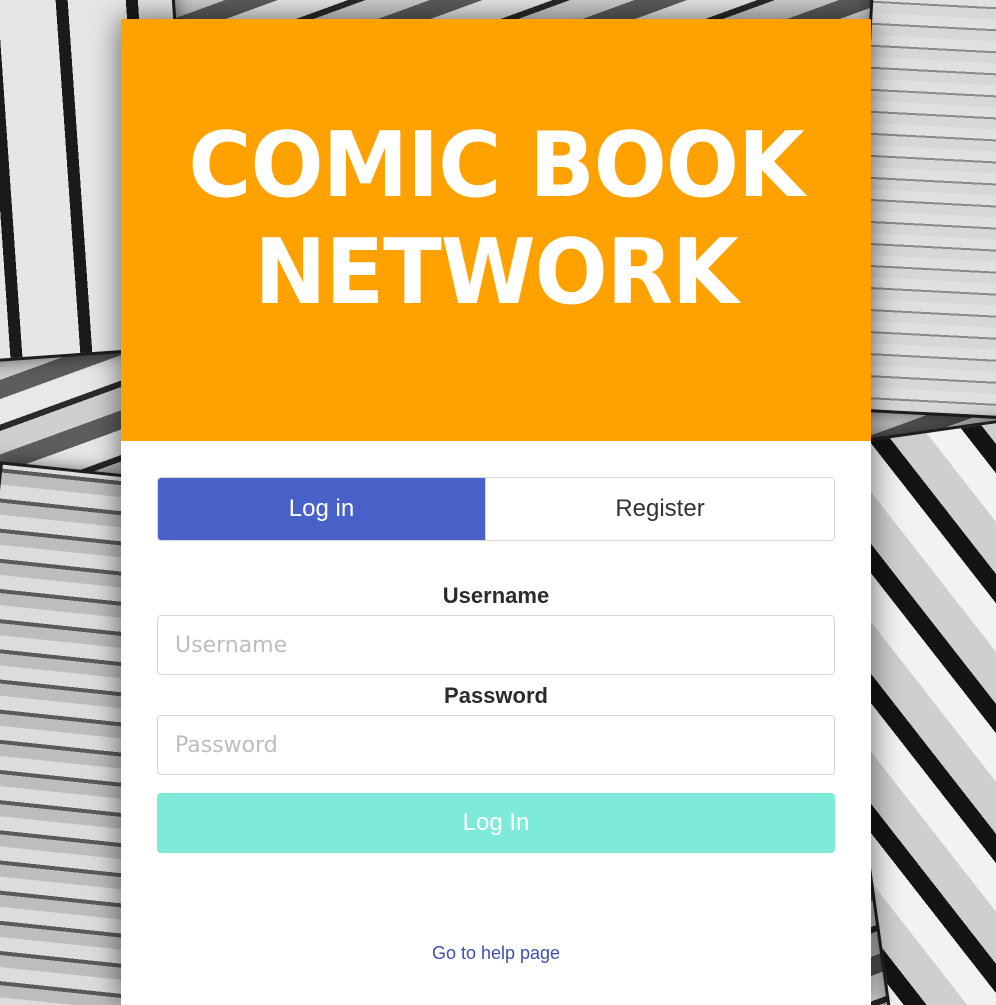 The height and width of the screenshot is (1005, 996). I want to click on help-footer: Go to help page, so click(496, 953).